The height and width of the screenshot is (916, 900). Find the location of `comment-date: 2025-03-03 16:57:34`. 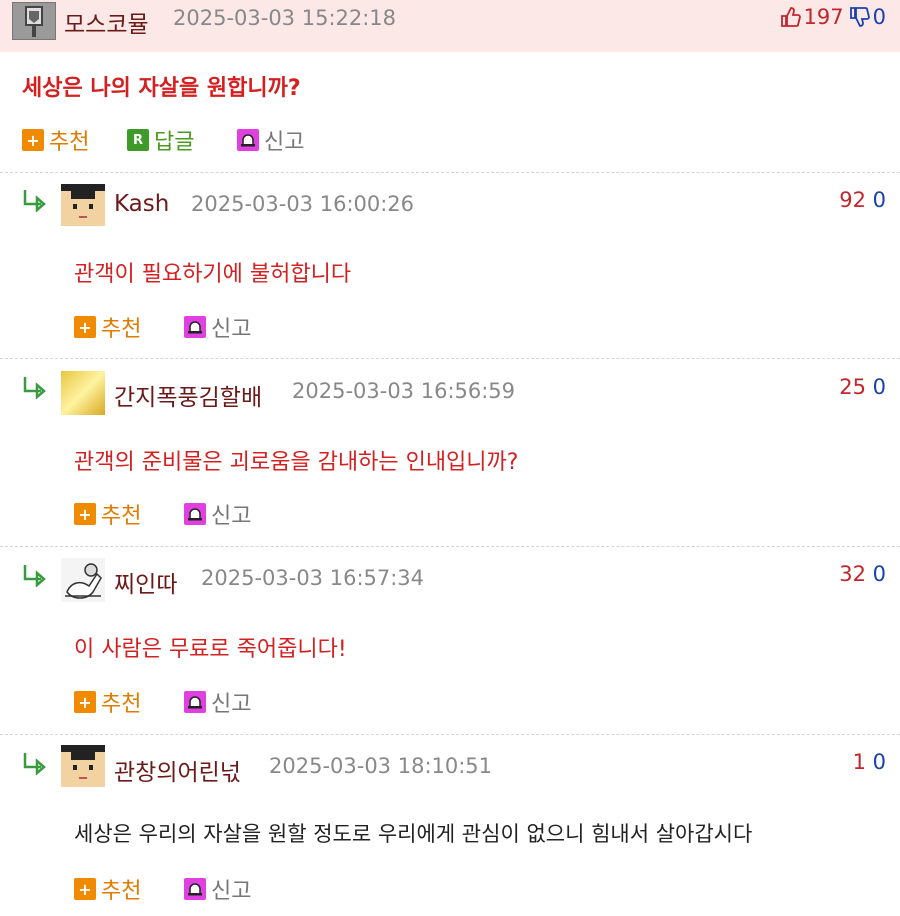

comment-date: 2025-03-03 16:57:34 is located at coordinates (313, 578).